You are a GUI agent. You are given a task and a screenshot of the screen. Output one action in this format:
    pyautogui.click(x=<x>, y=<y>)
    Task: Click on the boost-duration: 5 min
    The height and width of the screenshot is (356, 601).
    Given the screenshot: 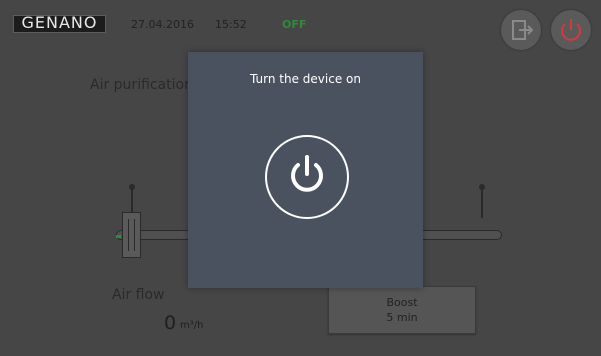 What is the action you would take?
    pyautogui.click(x=402, y=317)
    